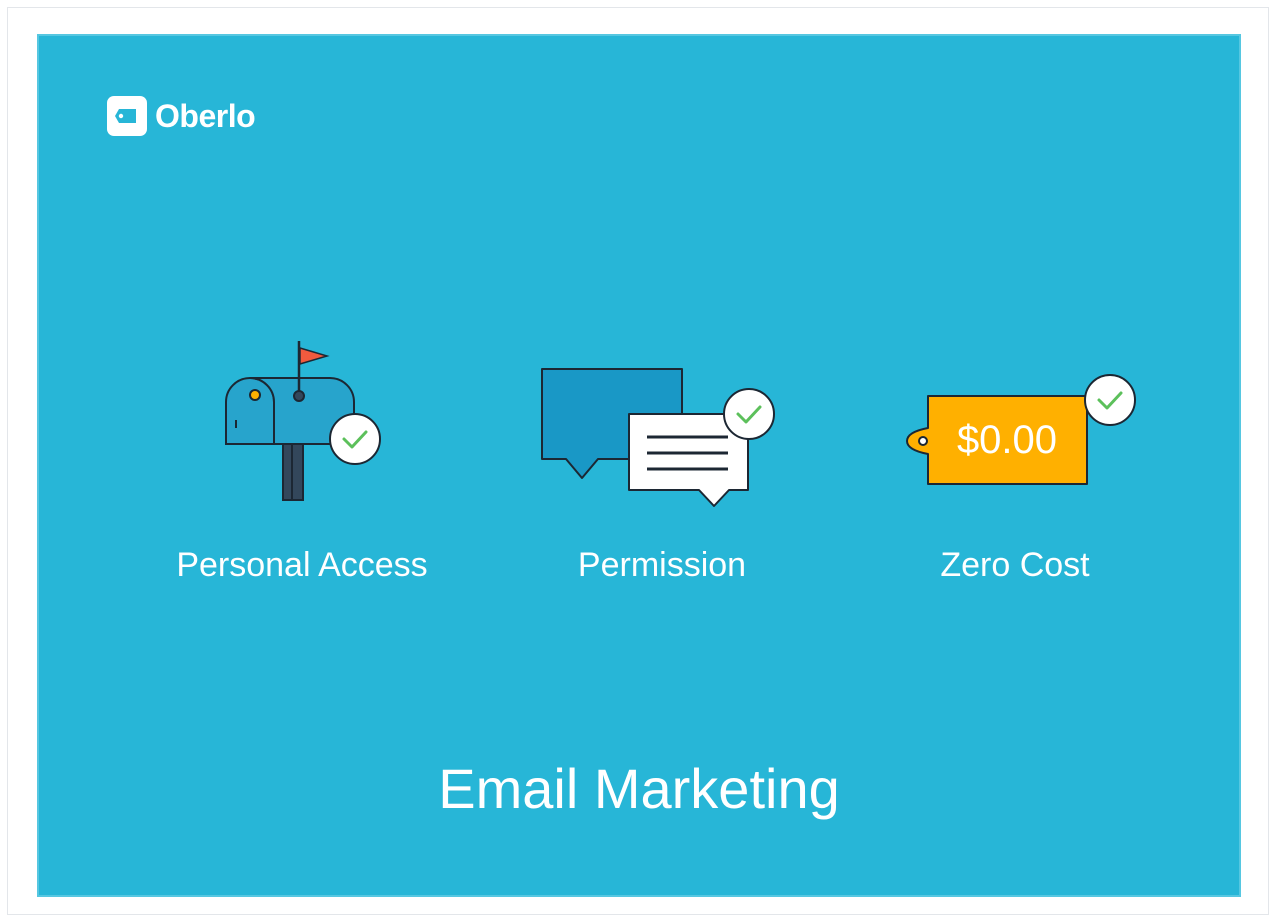  Describe the element at coordinates (1007, 440) in the screenshot. I see `price-text: $0.00` at that location.